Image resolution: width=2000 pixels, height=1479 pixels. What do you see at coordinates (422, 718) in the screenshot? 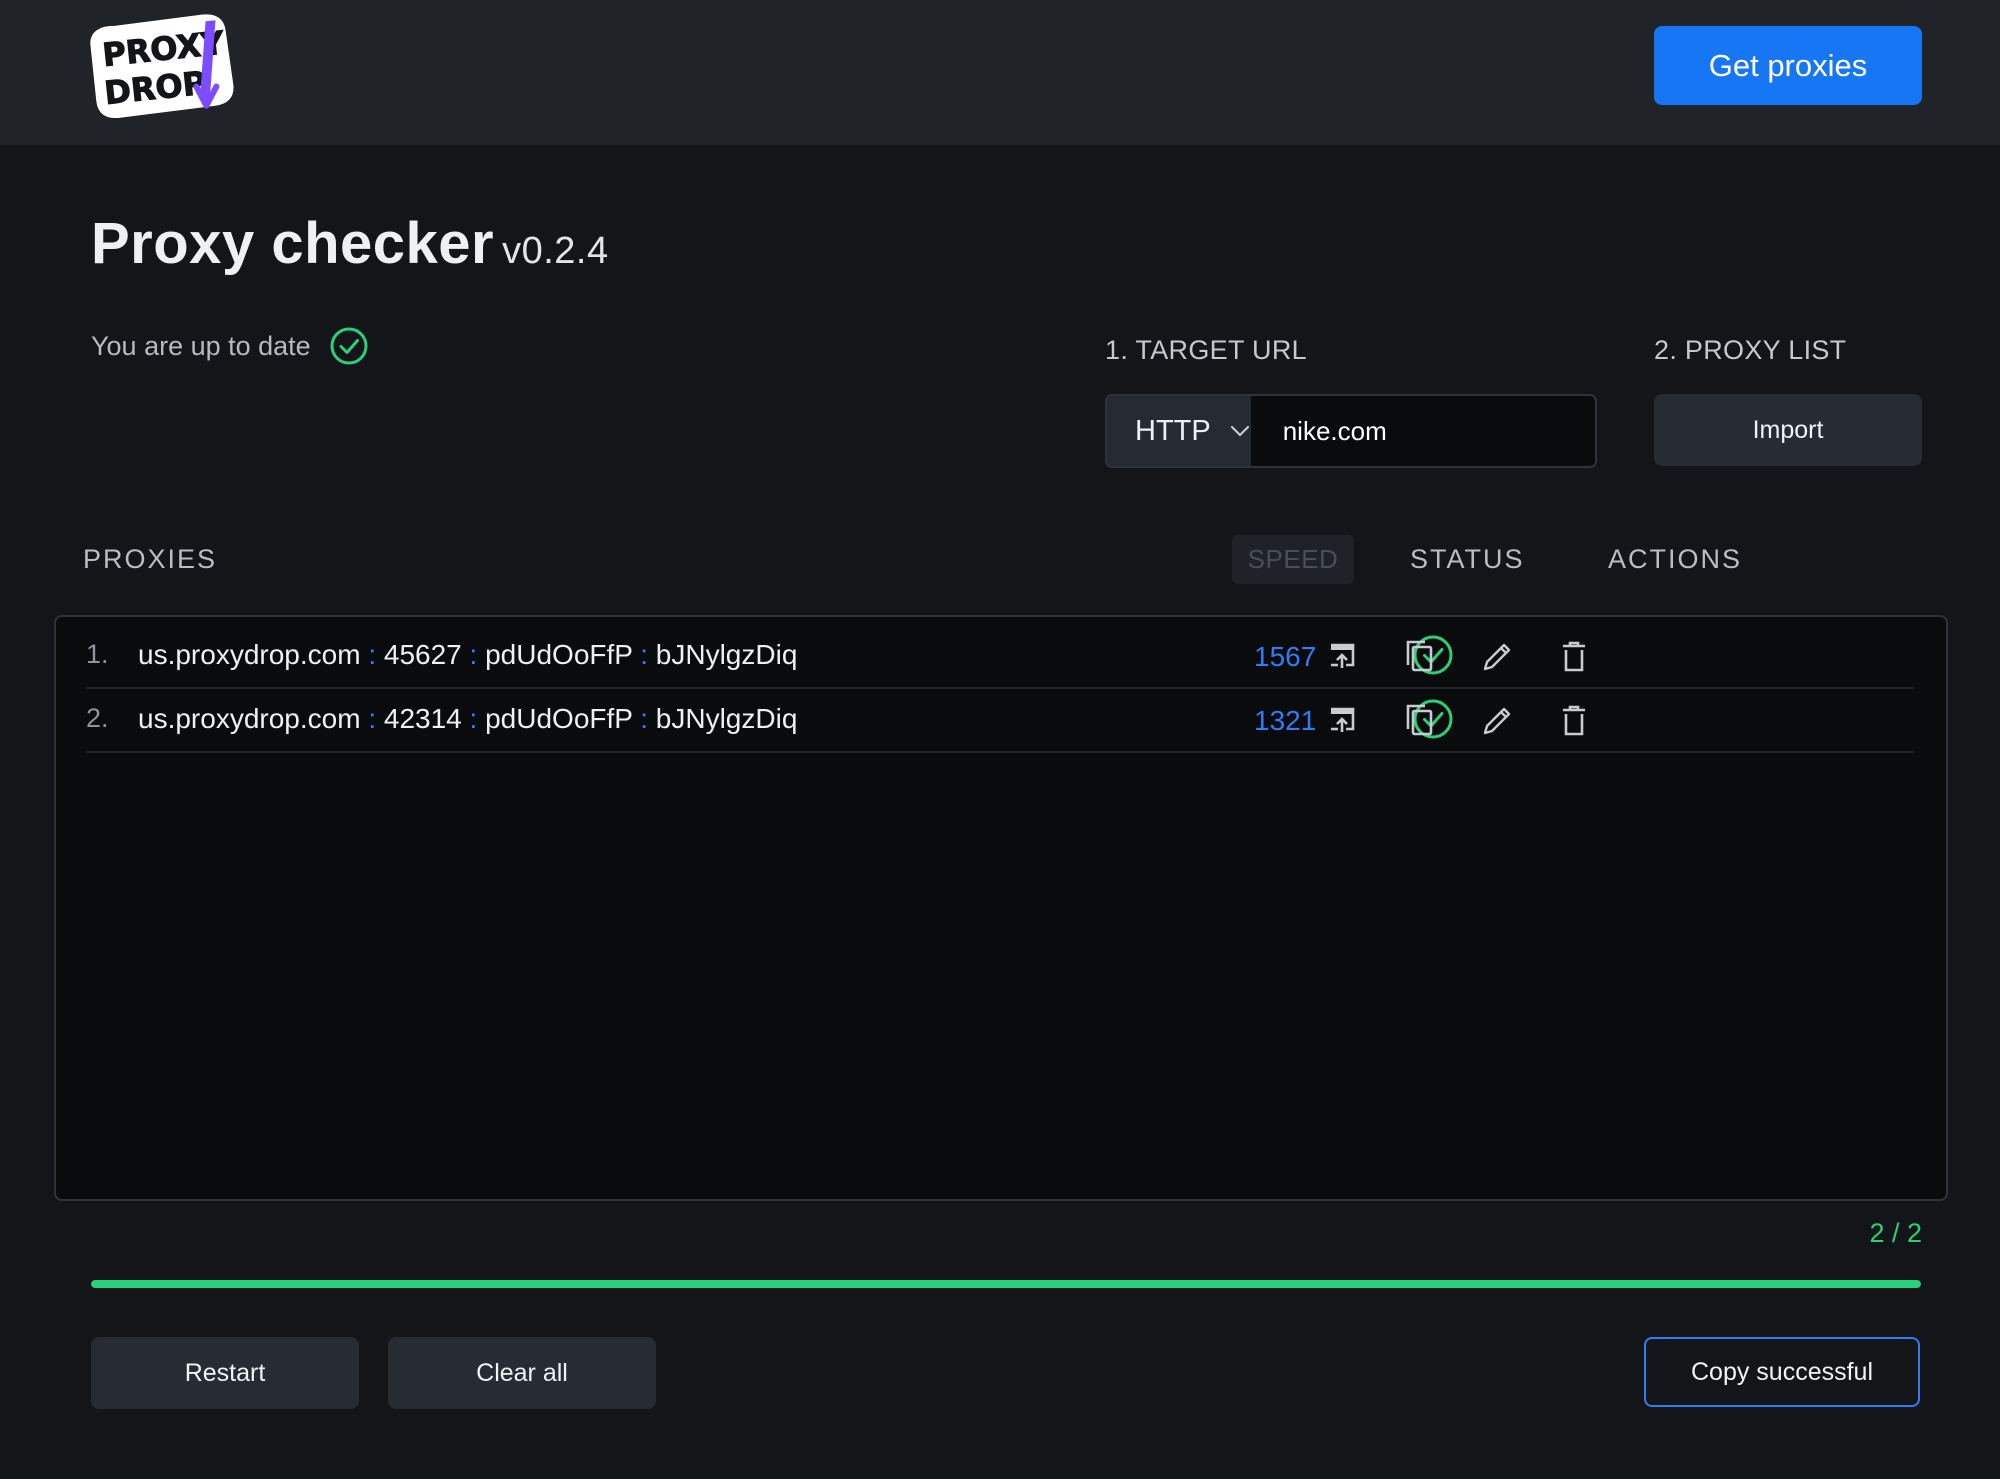
I see `proxy-port: 42314` at bounding box center [422, 718].